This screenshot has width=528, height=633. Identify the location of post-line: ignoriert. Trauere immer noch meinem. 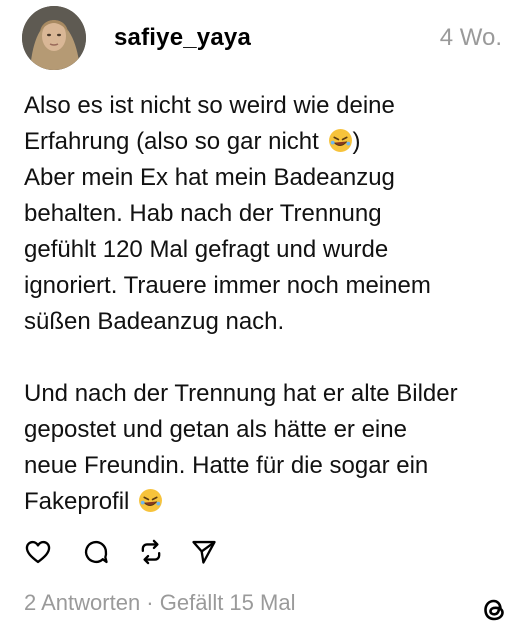
(227, 285).